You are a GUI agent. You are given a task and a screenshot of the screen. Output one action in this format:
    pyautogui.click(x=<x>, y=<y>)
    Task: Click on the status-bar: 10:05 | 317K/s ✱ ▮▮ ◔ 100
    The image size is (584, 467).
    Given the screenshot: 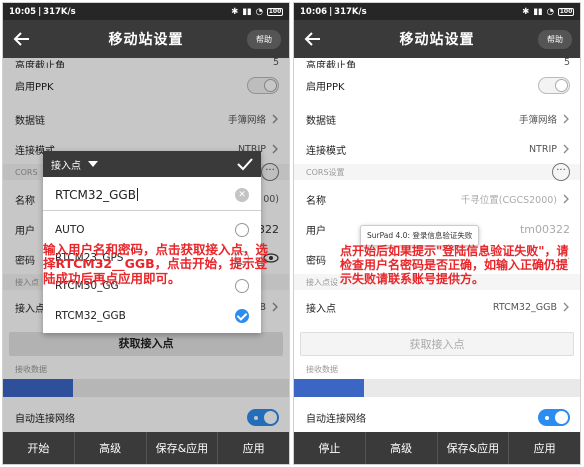 What is the action you would take?
    pyautogui.click(x=146, y=11)
    